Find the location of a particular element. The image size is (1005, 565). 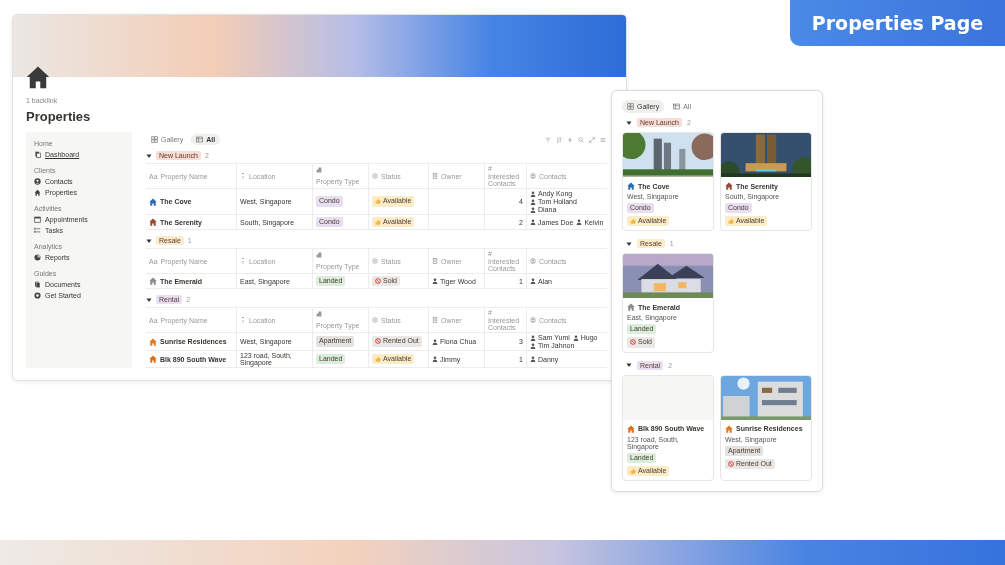

pie-chart-icon is located at coordinates (37, 257).